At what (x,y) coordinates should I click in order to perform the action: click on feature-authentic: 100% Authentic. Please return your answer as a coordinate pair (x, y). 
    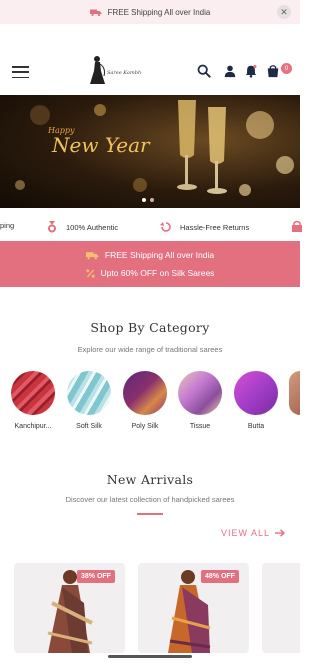
    Looking at the image, I should click on (82, 227).